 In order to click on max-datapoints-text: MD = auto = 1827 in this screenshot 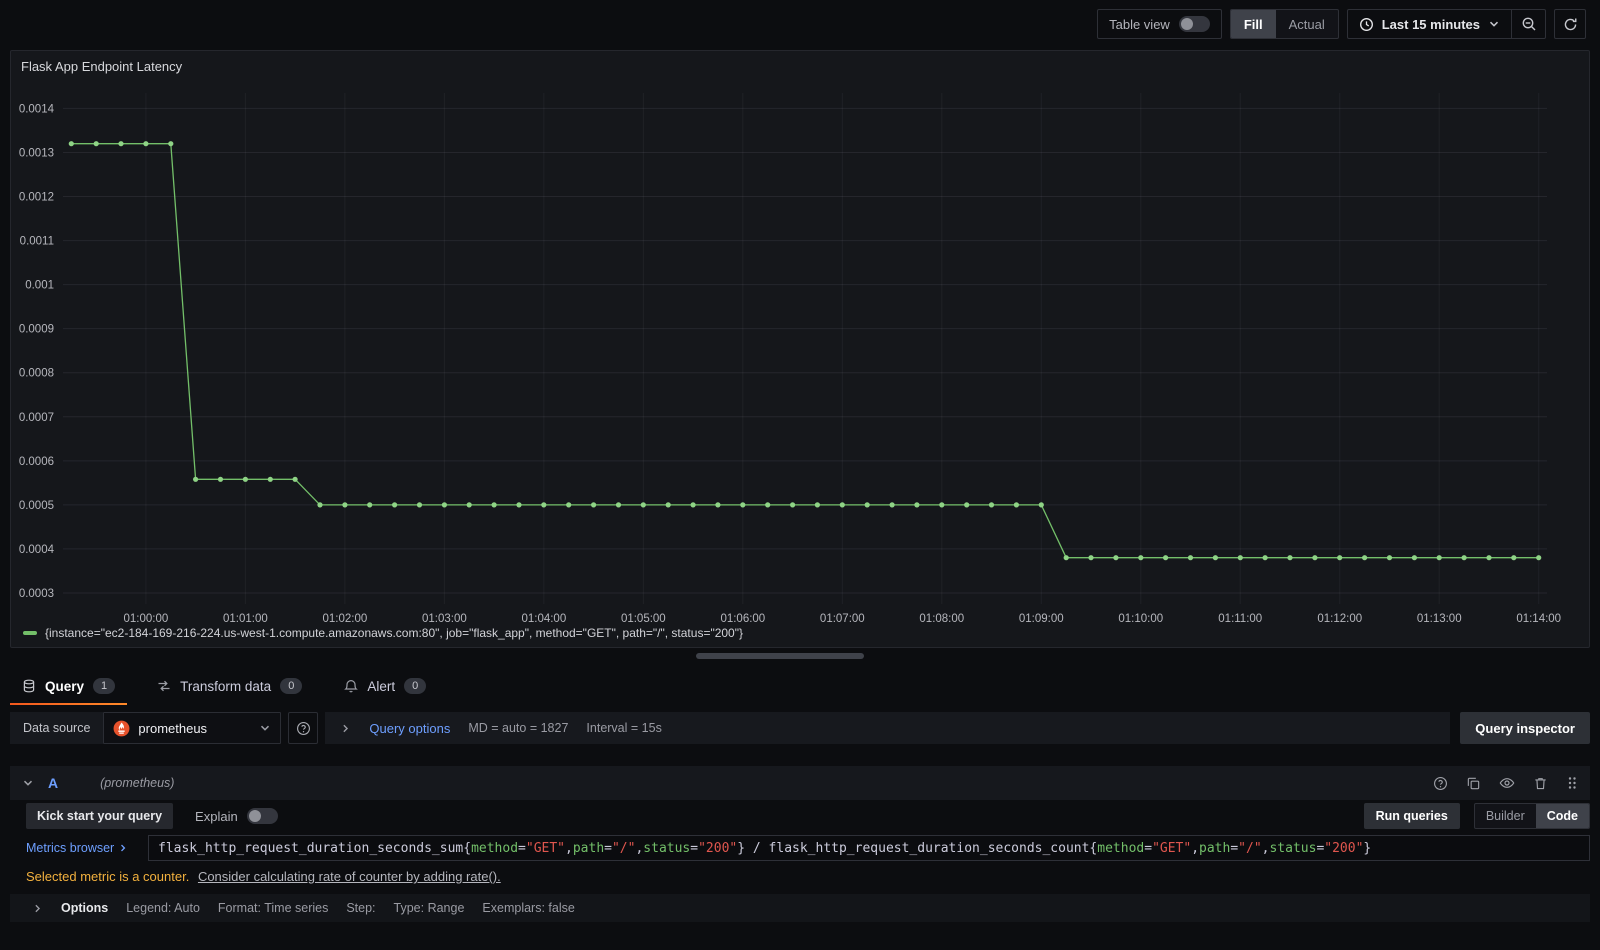, I will do `click(518, 728)`.